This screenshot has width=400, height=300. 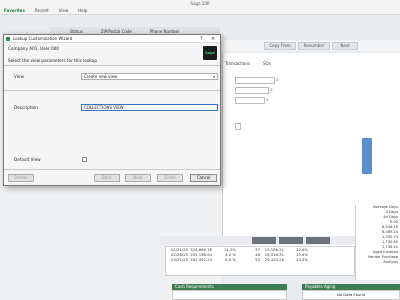 What do you see at coordinates (112, 39) in the screenshot?
I see `dialog-titlebar: Lookup Customization Wizard ? ×` at bounding box center [112, 39].